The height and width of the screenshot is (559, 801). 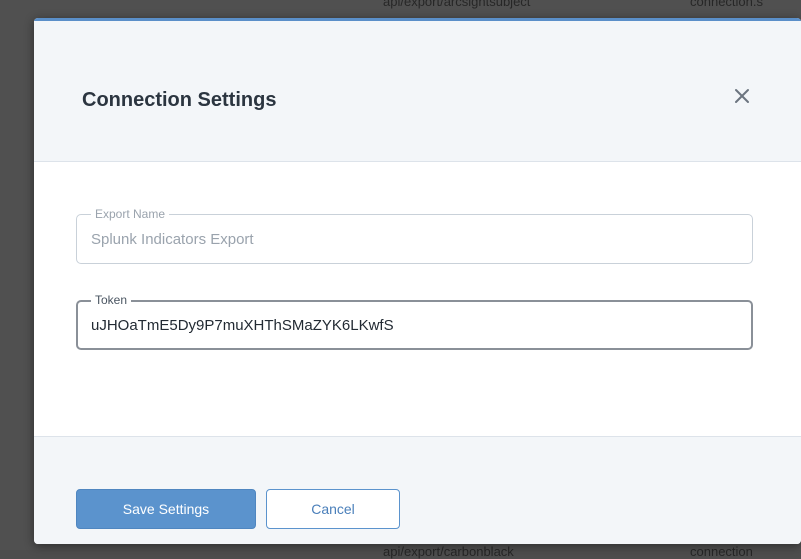 What do you see at coordinates (111, 300) in the screenshot?
I see `token-label: Token` at bounding box center [111, 300].